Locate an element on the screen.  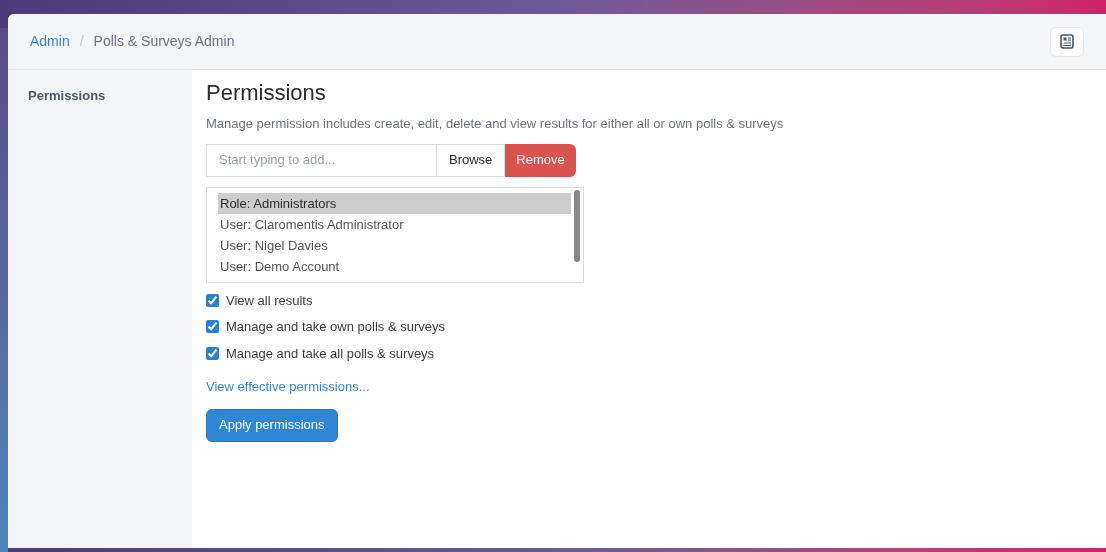
browse-button: Browse is located at coordinates (471, 160).